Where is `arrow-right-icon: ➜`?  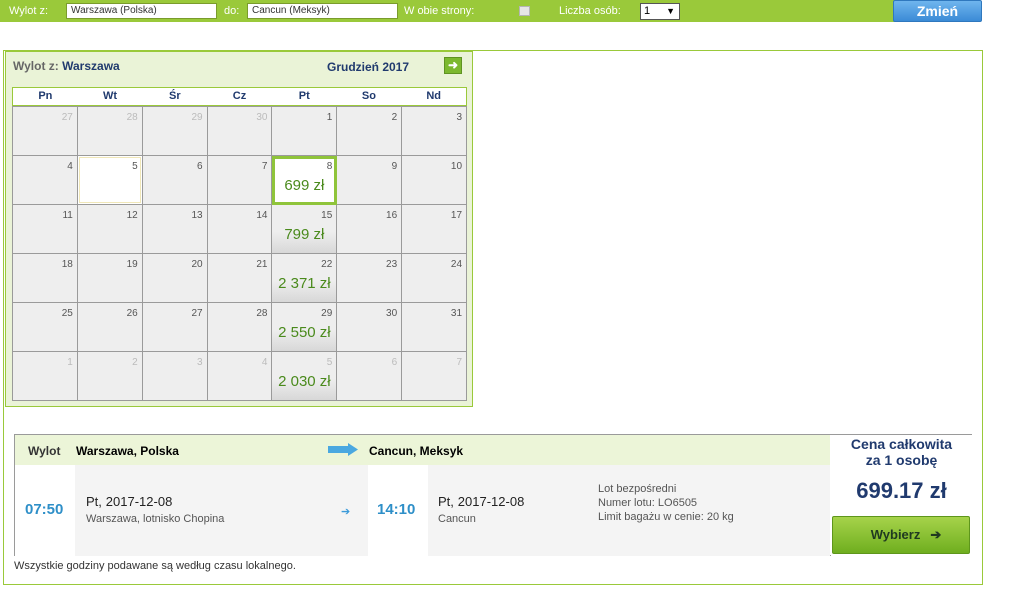
arrow-right-icon: ➜ is located at coordinates (453, 65).